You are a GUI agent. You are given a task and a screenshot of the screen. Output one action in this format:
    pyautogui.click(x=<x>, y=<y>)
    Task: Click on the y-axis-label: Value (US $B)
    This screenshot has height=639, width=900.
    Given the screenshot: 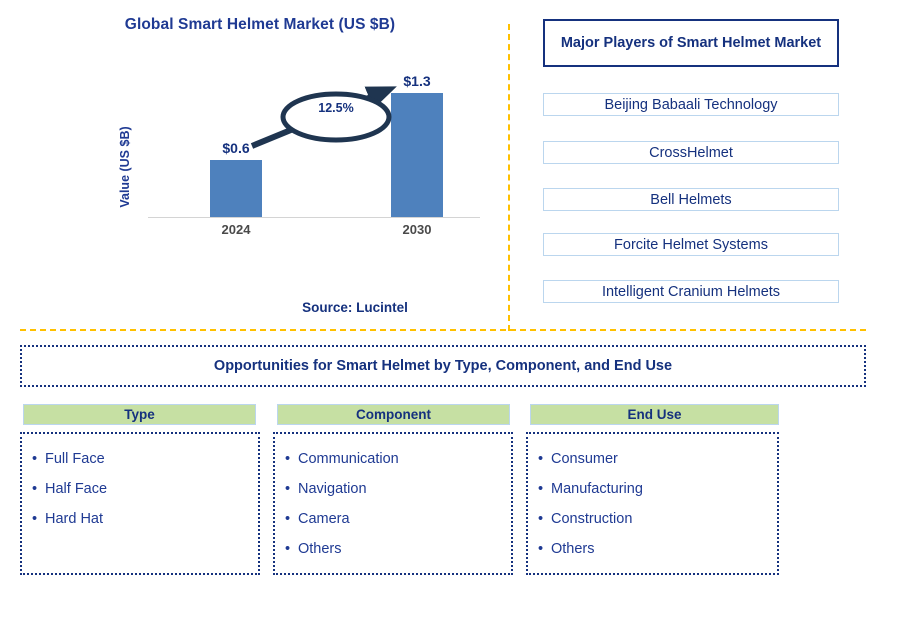 What is the action you would take?
    pyautogui.click(x=125, y=167)
    